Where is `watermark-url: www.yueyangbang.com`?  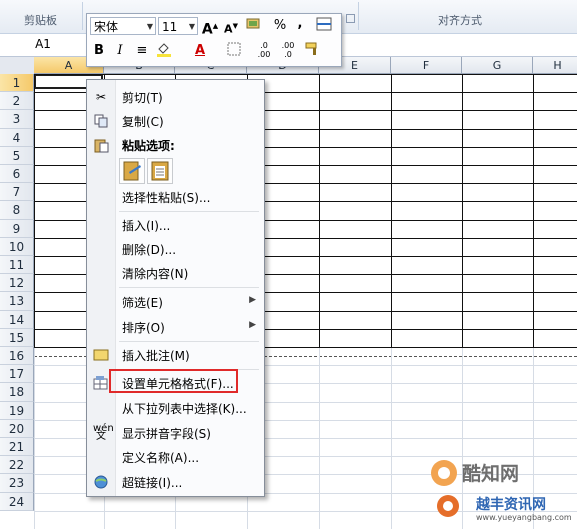 watermark-url: www.yueyangbang.com is located at coordinates (524, 517).